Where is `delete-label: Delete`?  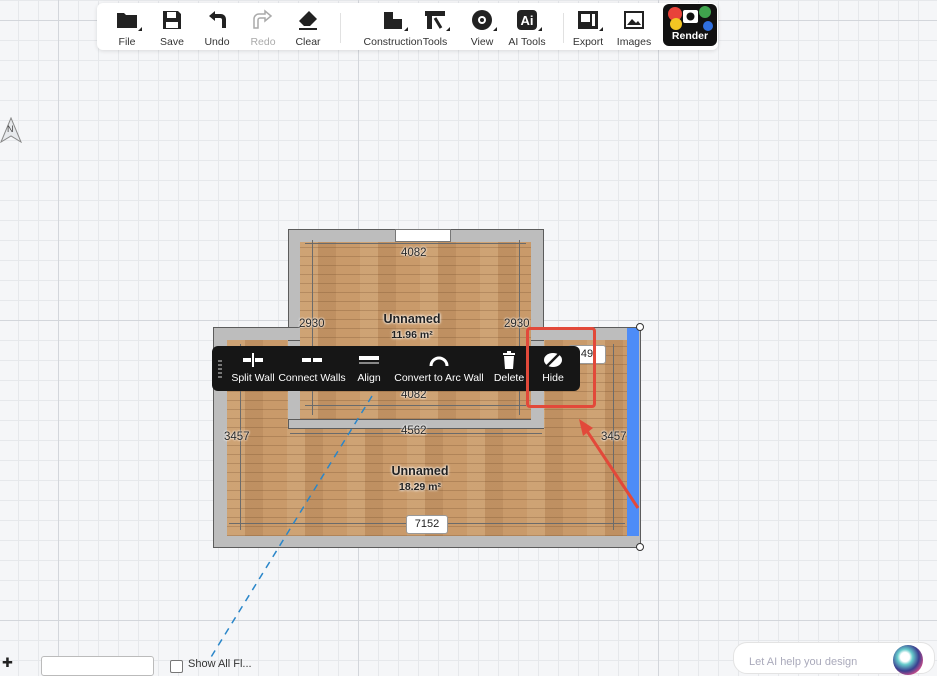
delete-label: Delete is located at coordinates (509, 378).